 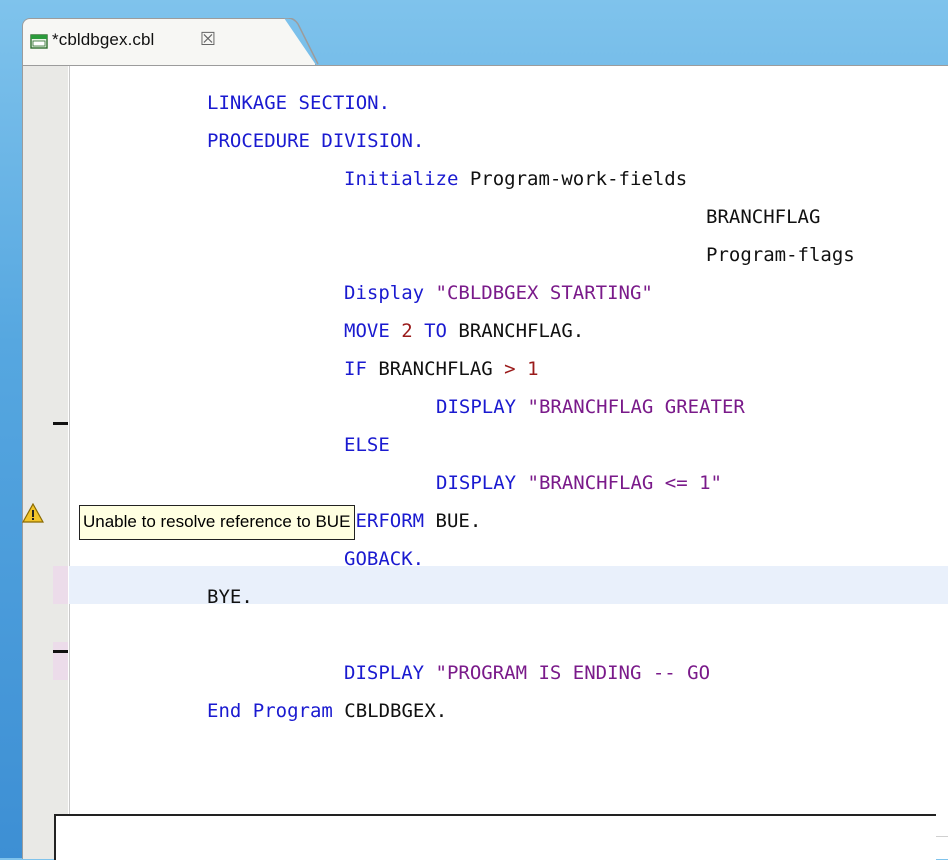 What do you see at coordinates (390, 293) in the screenshot?
I see `code-token: Display` at bounding box center [390, 293].